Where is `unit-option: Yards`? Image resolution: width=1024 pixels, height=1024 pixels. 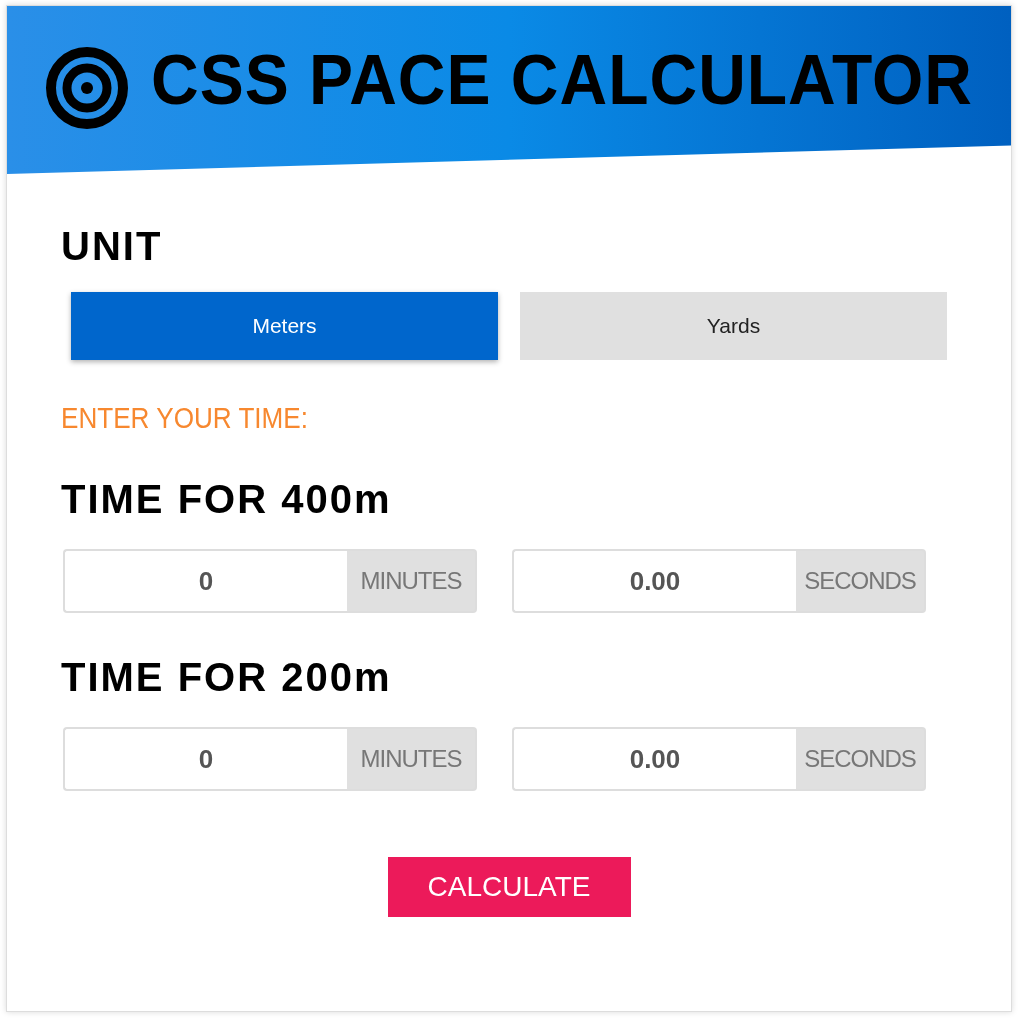
unit-option: Yards is located at coordinates (733, 326).